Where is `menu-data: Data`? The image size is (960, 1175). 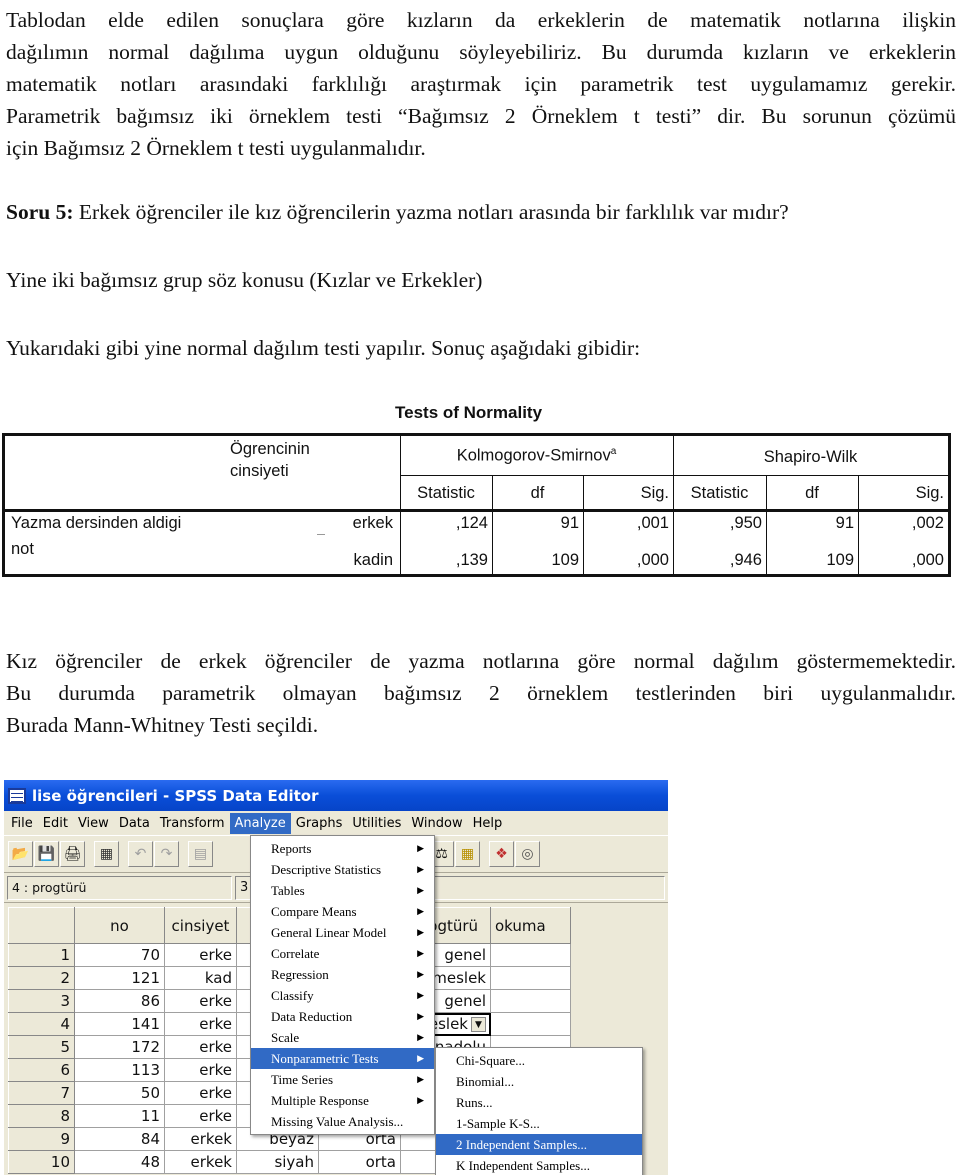 menu-data: Data is located at coordinates (134, 823).